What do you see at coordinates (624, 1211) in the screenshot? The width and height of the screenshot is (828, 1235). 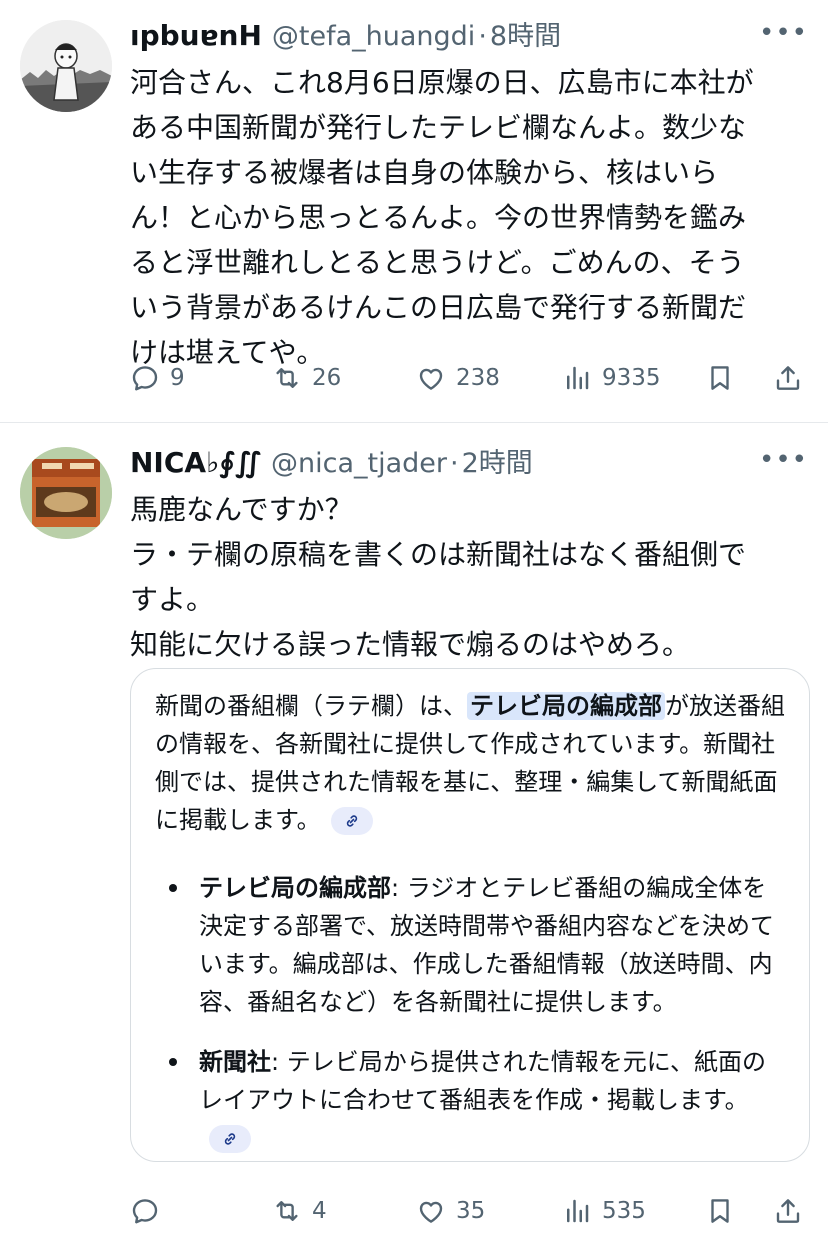 I see `view-count: 535` at bounding box center [624, 1211].